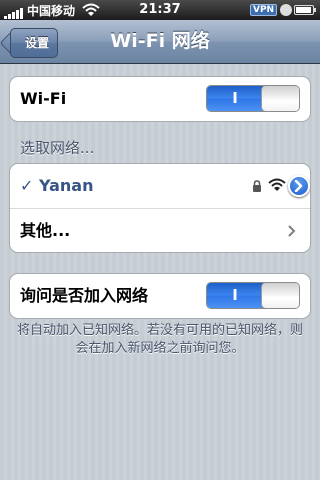 The height and width of the screenshot is (480, 320). I want to click on checkmark-icon: ✓, so click(27, 185).